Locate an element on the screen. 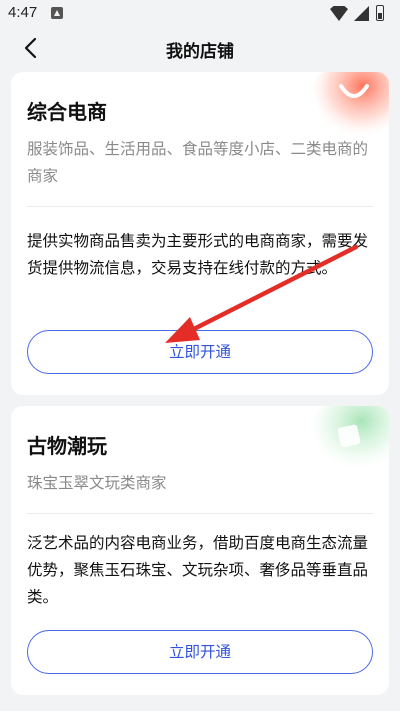 The image size is (400, 711). battery-icon is located at coordinates (380, 13).